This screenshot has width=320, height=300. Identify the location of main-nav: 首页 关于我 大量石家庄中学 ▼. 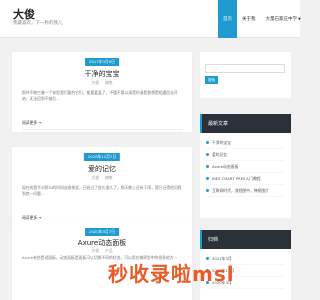
(262, 19).